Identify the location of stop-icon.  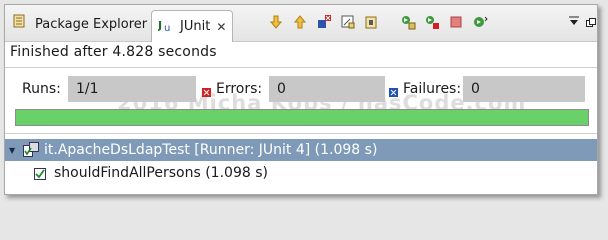
(456, 22).